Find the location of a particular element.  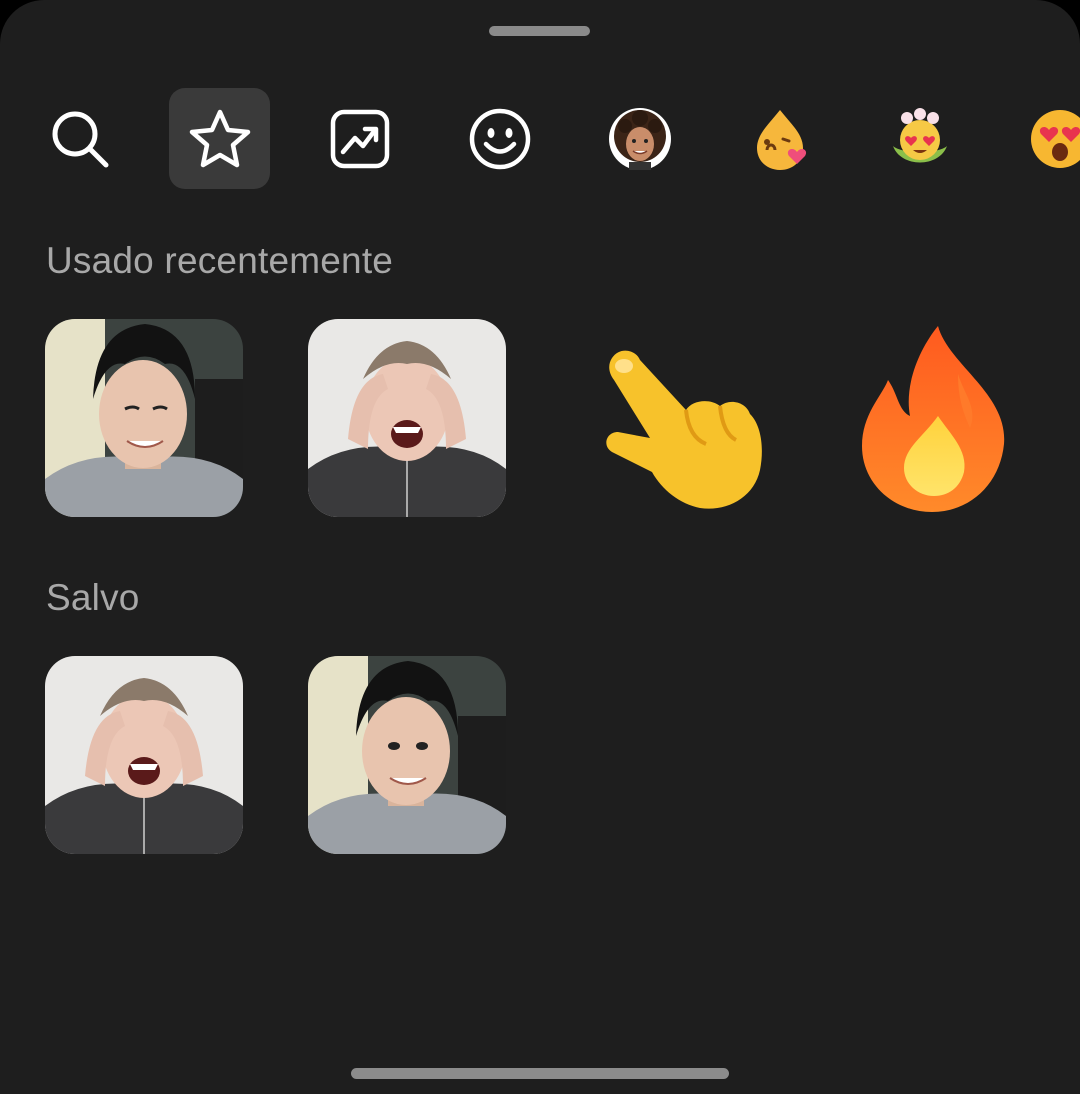

sticker-smiling-man is located at coordinates (144, 418).